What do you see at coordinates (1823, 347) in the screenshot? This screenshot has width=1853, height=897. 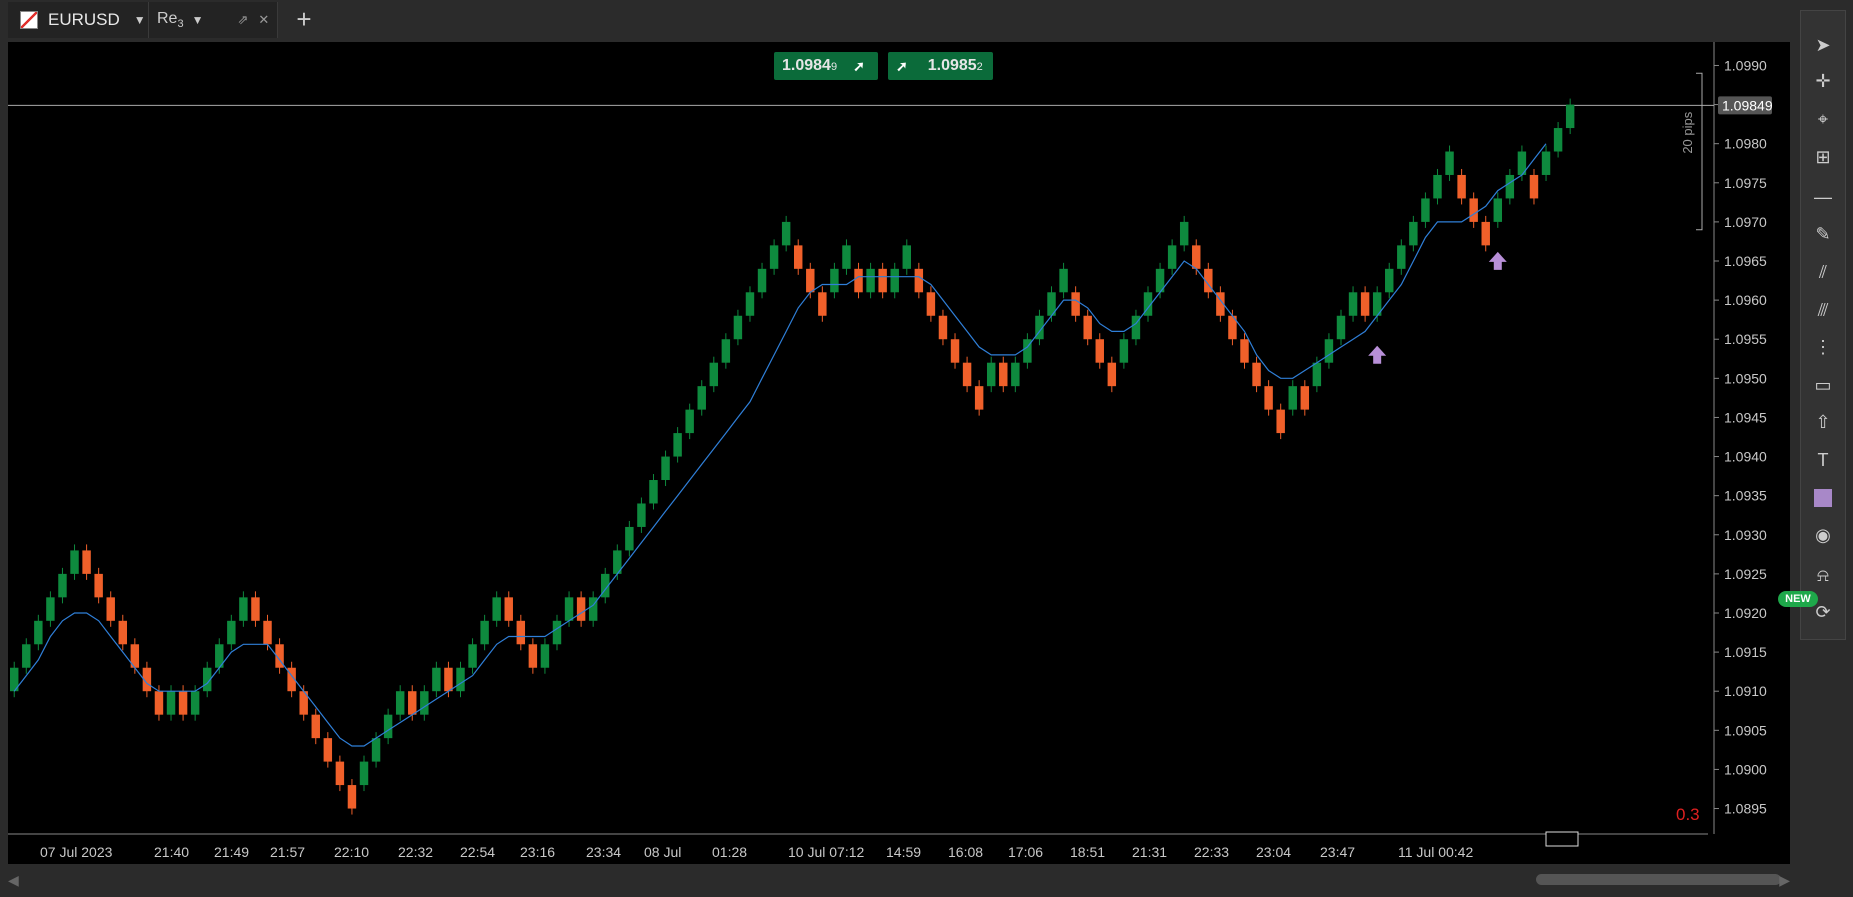 I see `fibonacci-levels-icon: ⋮` at bounding box center [1823, 347].